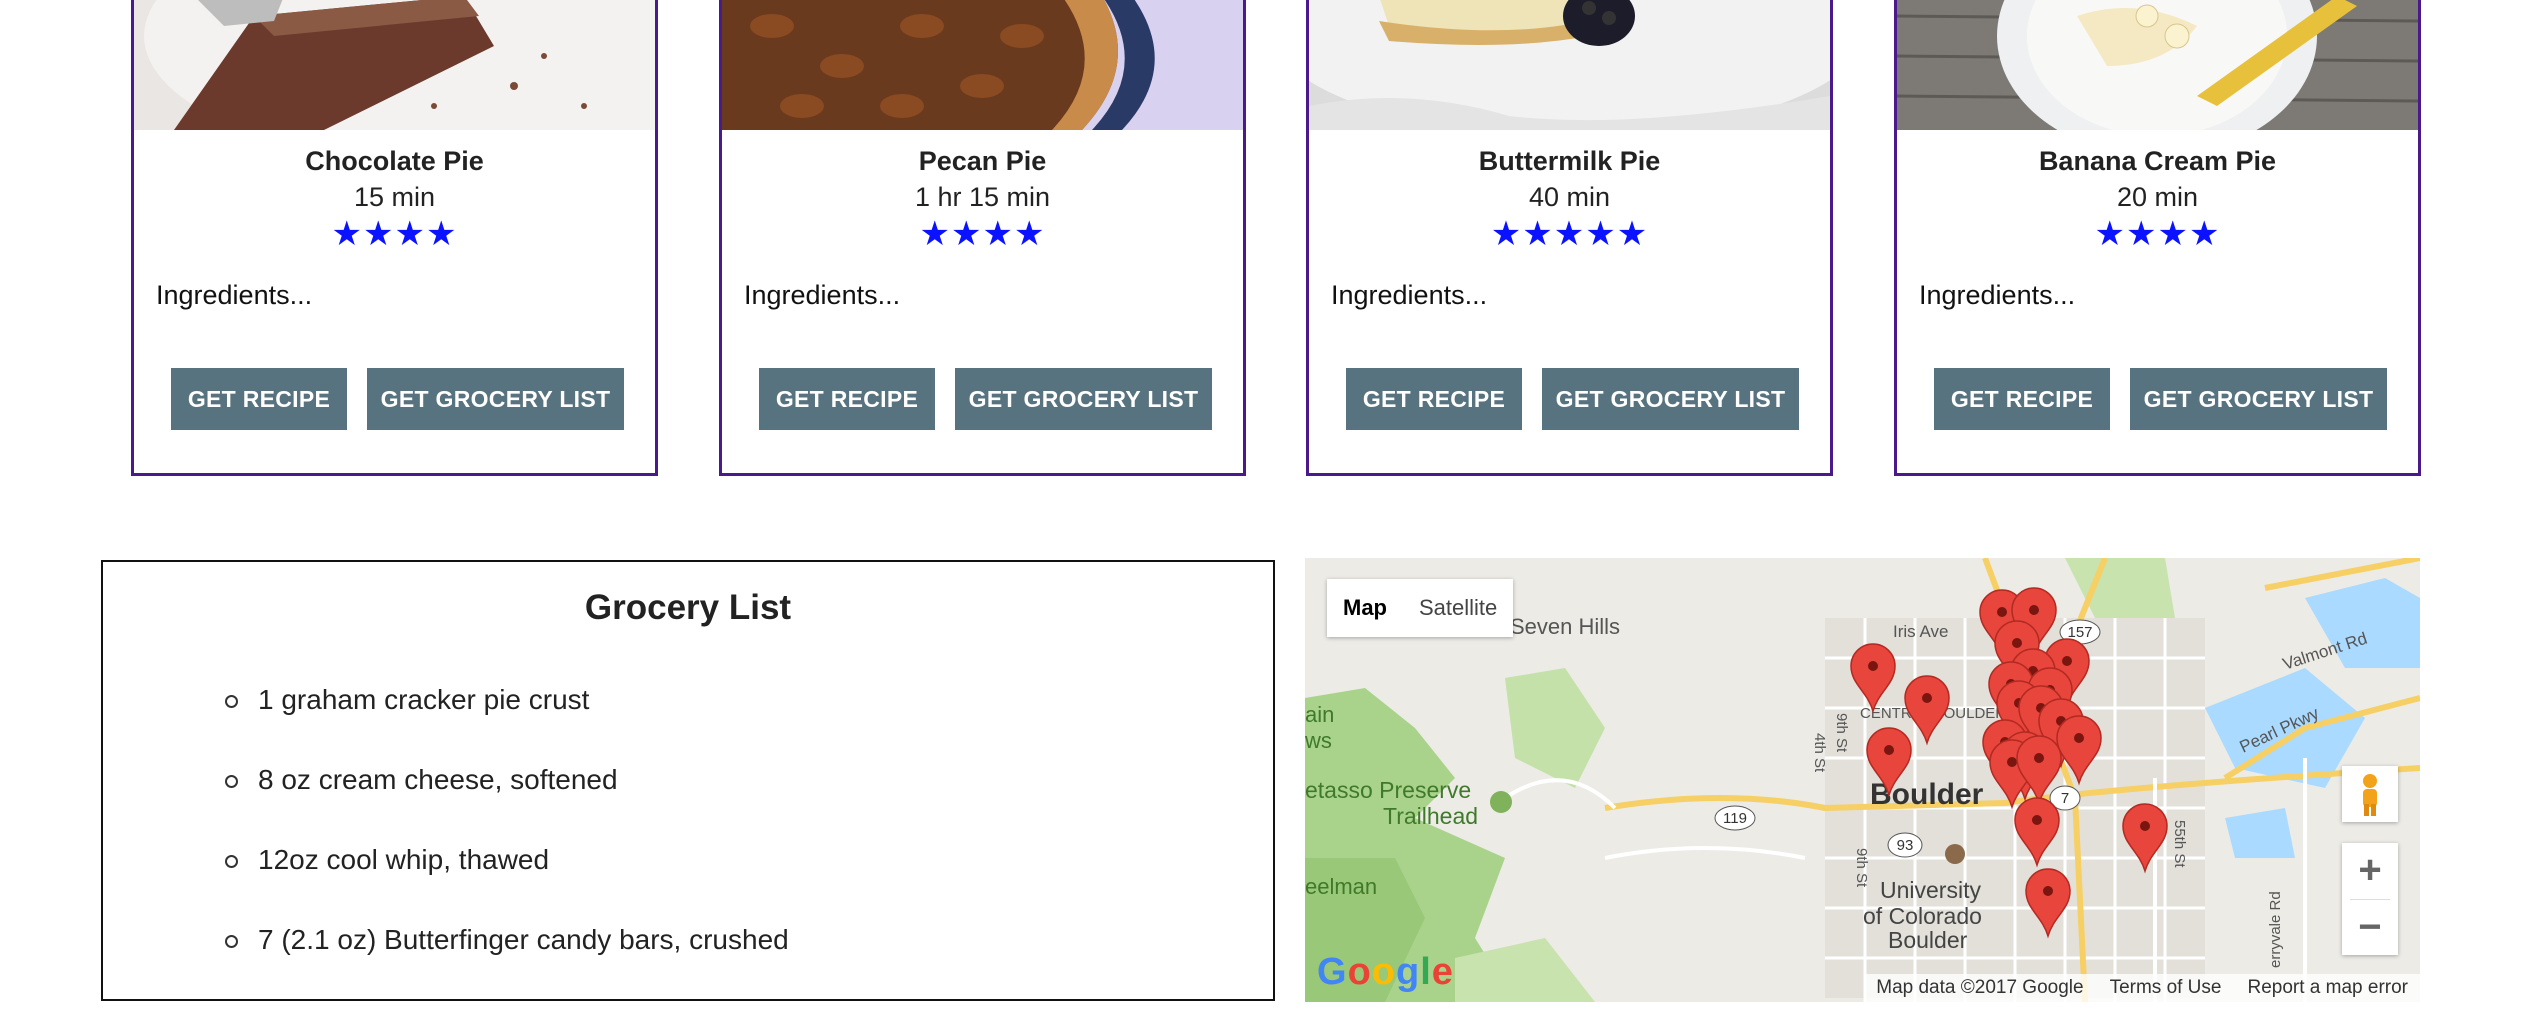 This screenshot has width=2540, height=1026. I want to click on map-type-satellite-button: Satellite, so click(1458, 608).